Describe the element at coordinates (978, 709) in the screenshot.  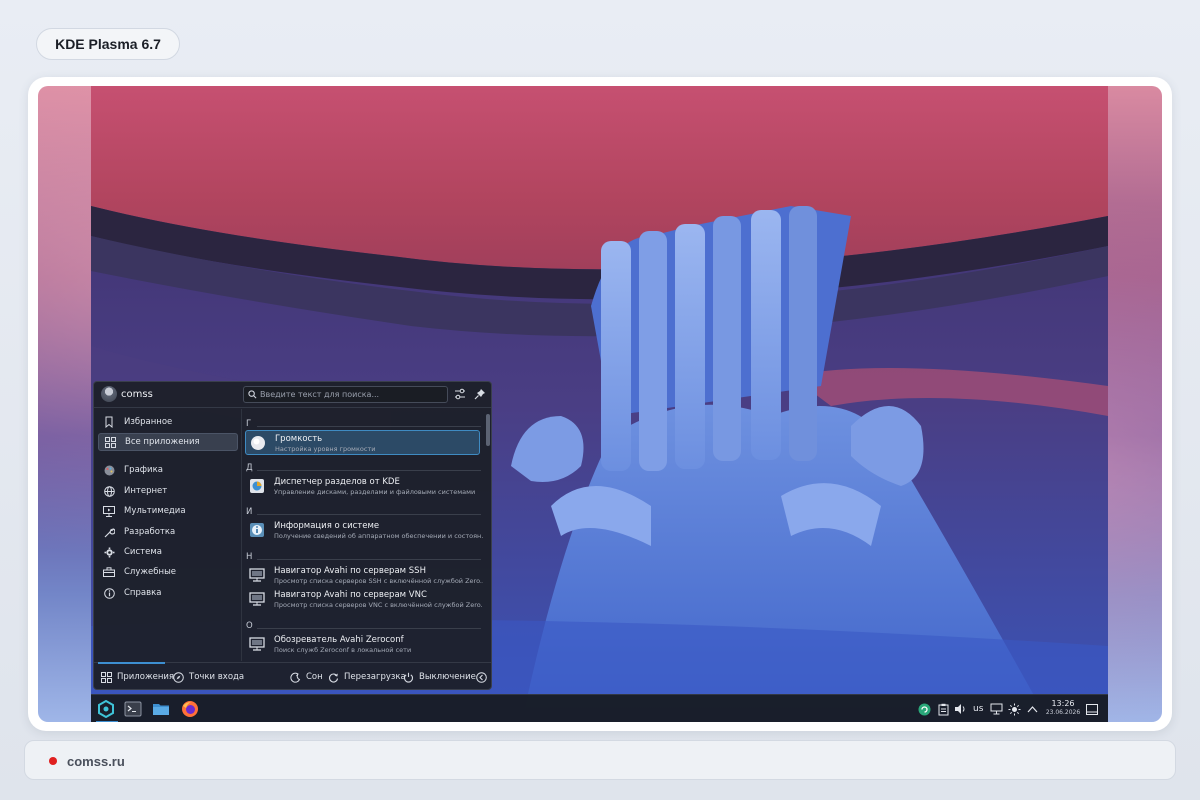
I see `keyboard-layout-indicator: us` at that location.